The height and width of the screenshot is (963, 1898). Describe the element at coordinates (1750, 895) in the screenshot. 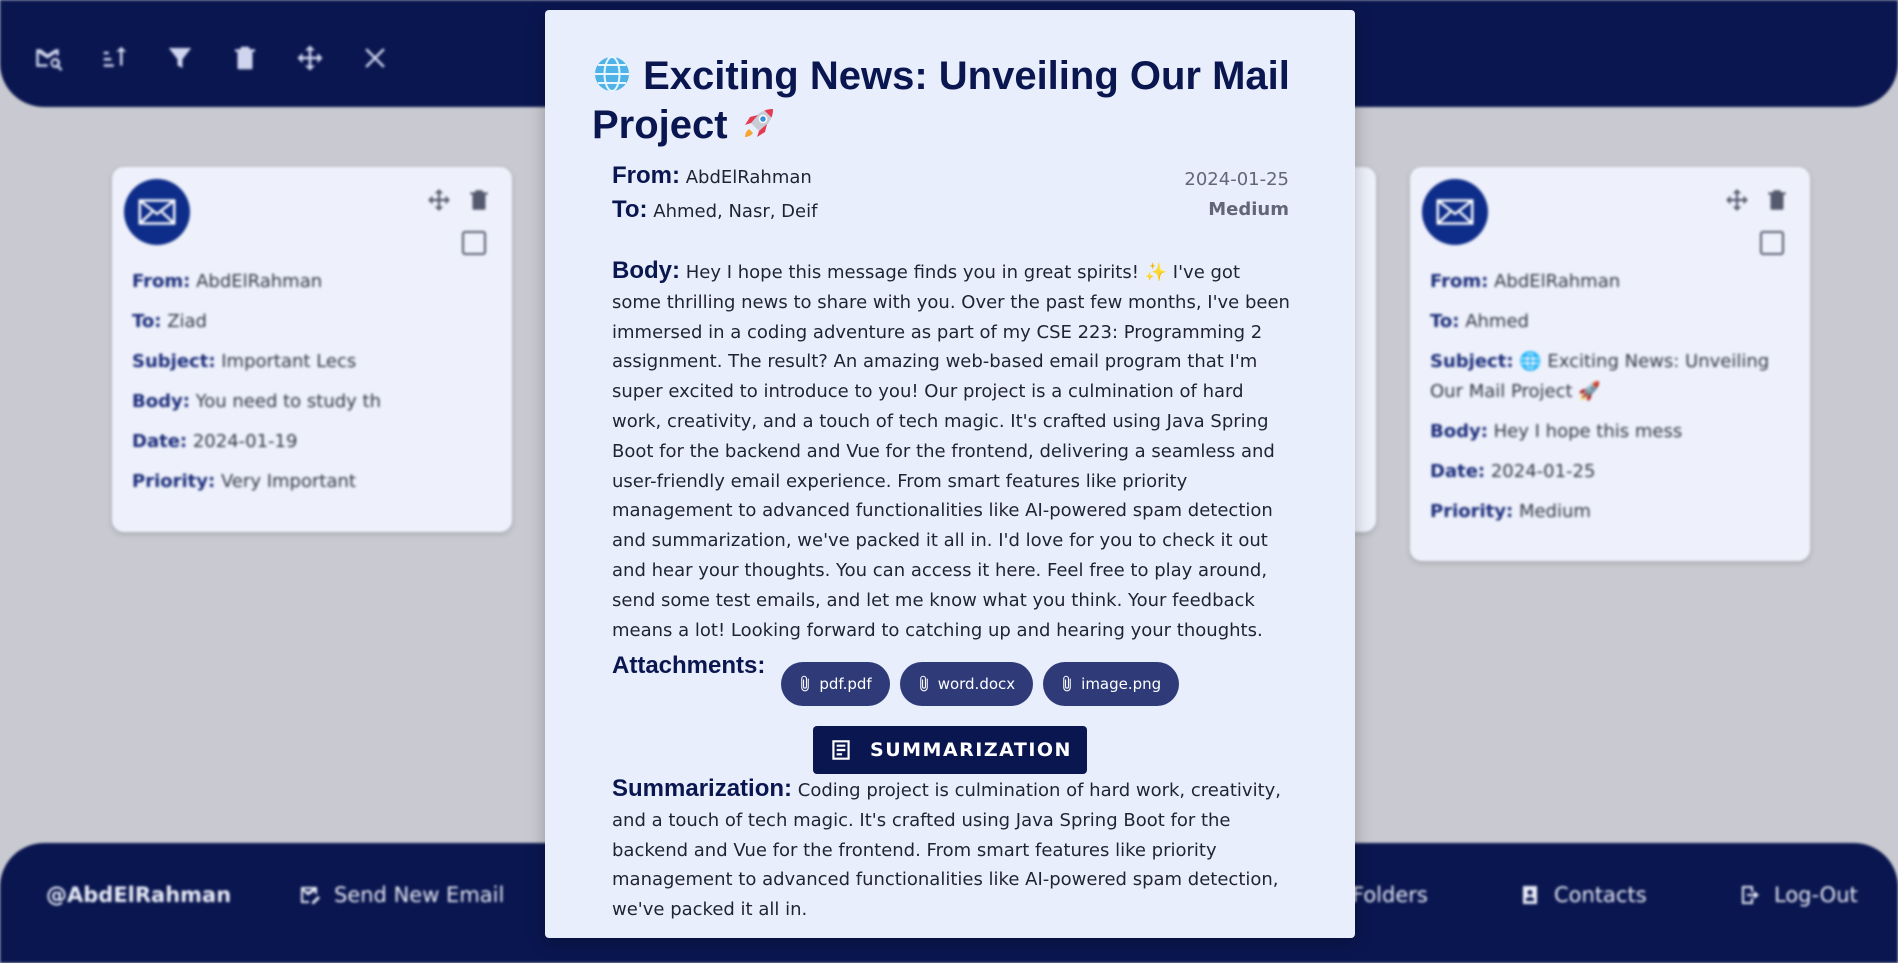

I see `logout-icon` at that location.